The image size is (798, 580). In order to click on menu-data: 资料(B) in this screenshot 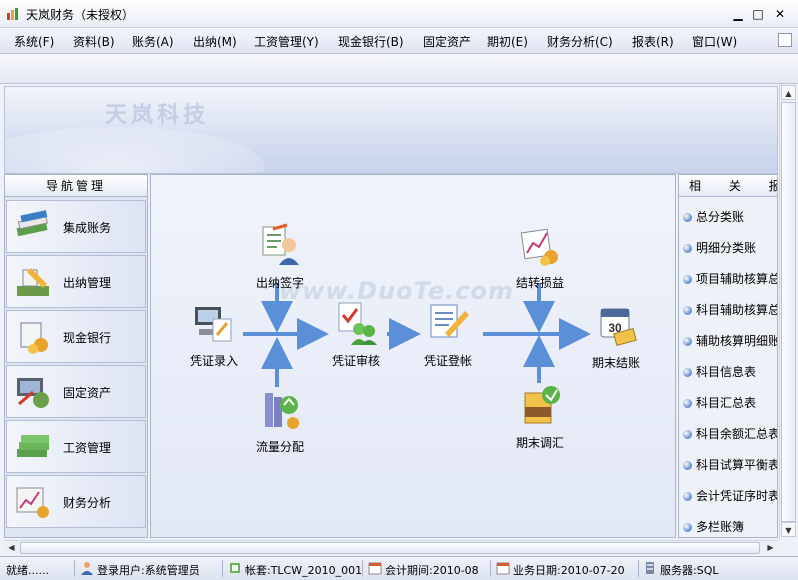, I will do `click(94, 41)`.